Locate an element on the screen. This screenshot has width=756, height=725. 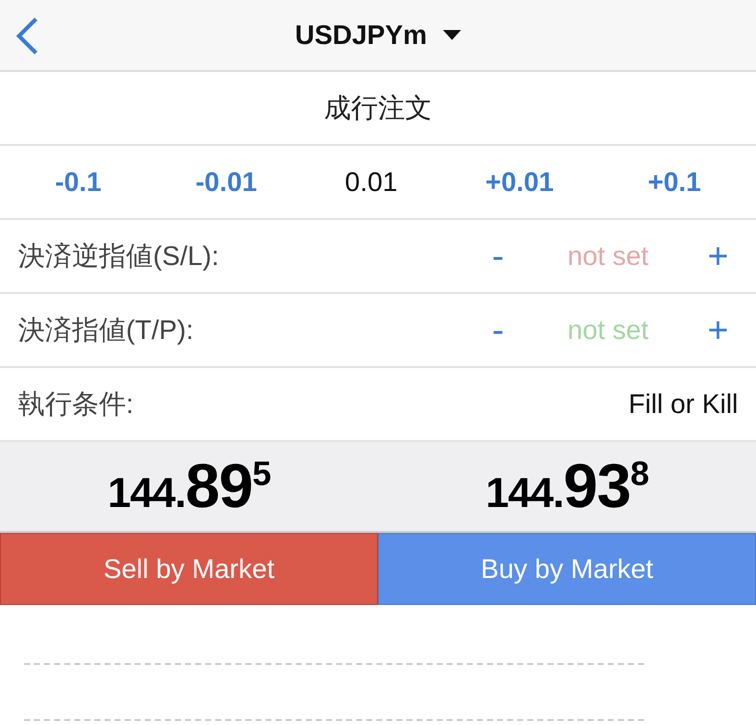
price-quote: 144.89$^{5}$ is located at coordinates (189, 487).